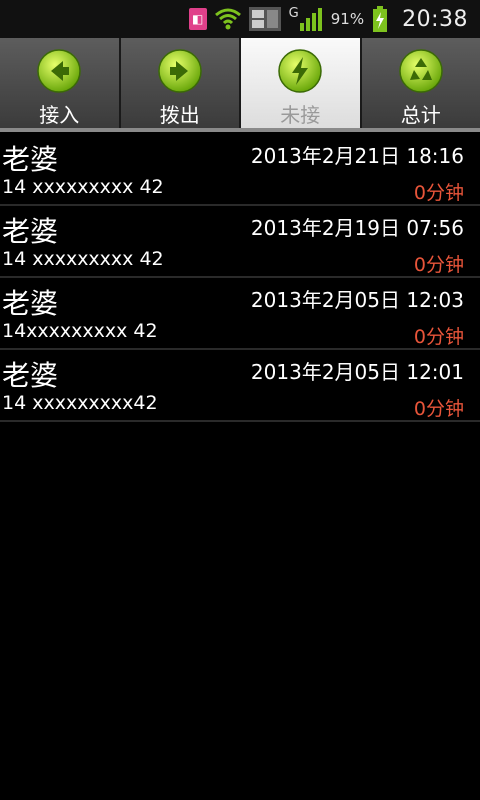 The width and height of the screenshot is (480, 800). Describe the element at coordinates (240, 314) in the screenshot. I see `list-item: 老婆 2013年2月05日 12:03 14xxxxxxxxx 42 0分钟` at that location.